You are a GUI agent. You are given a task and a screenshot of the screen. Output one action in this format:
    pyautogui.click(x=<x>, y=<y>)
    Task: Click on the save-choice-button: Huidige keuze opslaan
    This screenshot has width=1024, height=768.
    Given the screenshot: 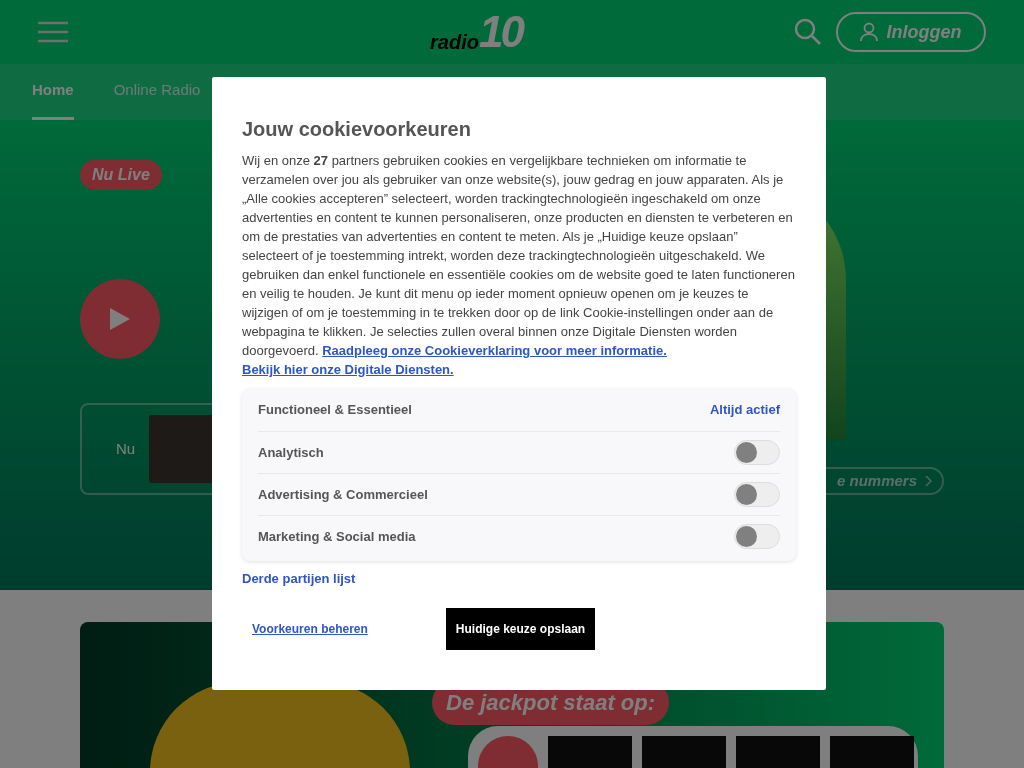 What is the action you would take?
    pyautogui.click(x=520, y=628)
    